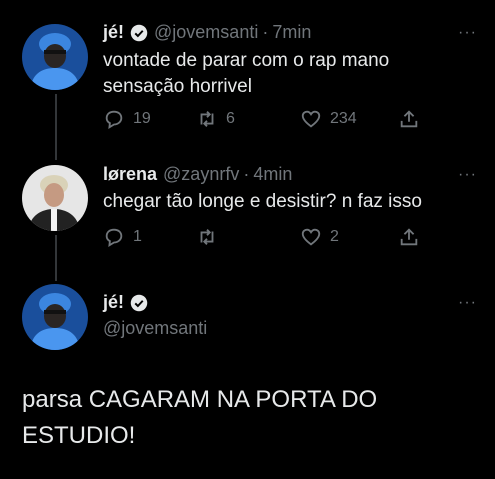  What do you see at coordinates (334, 236) in the screenshot?
I see `like-count: 2` at bounding box center [334, 236].